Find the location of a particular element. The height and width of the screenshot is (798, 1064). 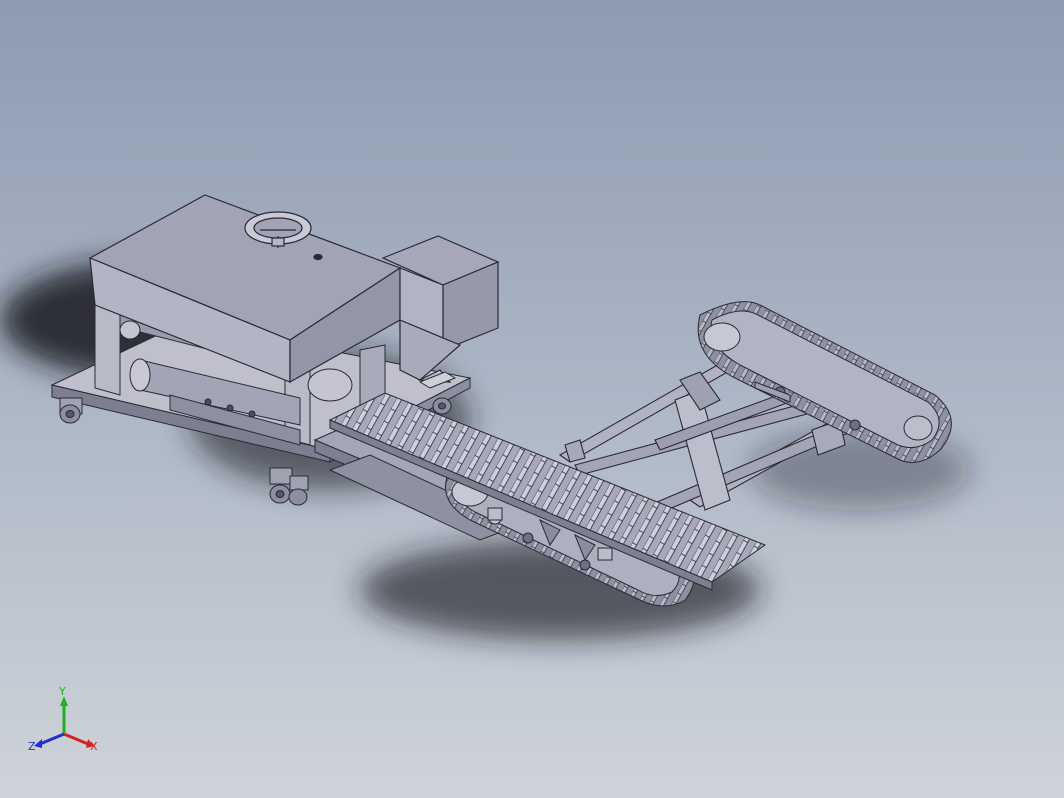

x-axis-label: X is located at coordinates (94, 746).